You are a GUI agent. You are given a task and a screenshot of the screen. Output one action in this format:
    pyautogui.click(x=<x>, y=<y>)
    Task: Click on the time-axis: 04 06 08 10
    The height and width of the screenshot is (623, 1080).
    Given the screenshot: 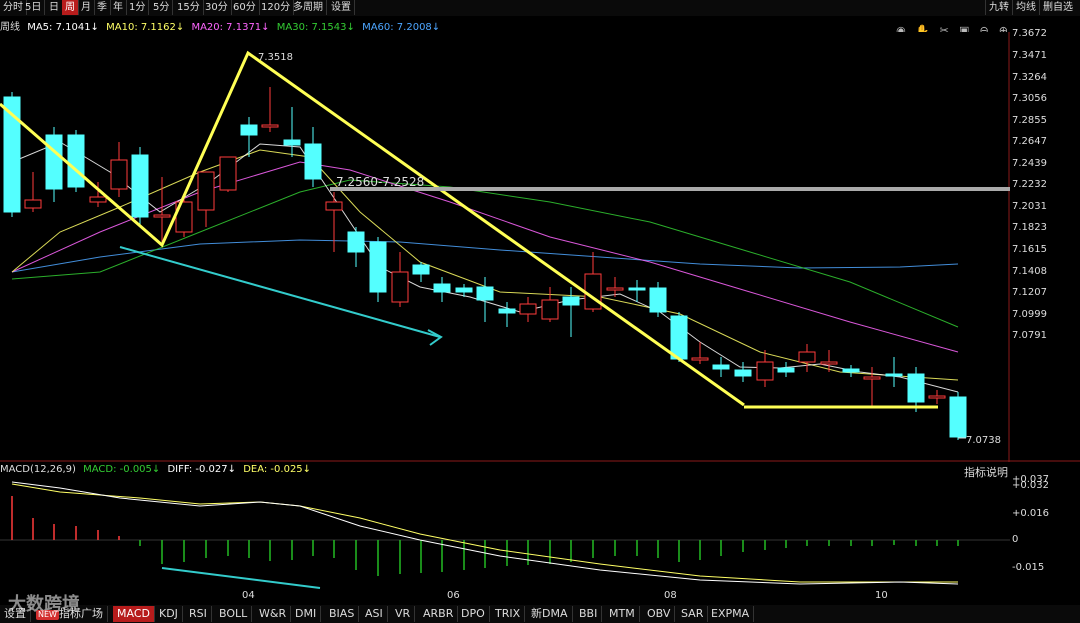 What is the action you would take?
    pyautogui.click(x=505, y=597)
    